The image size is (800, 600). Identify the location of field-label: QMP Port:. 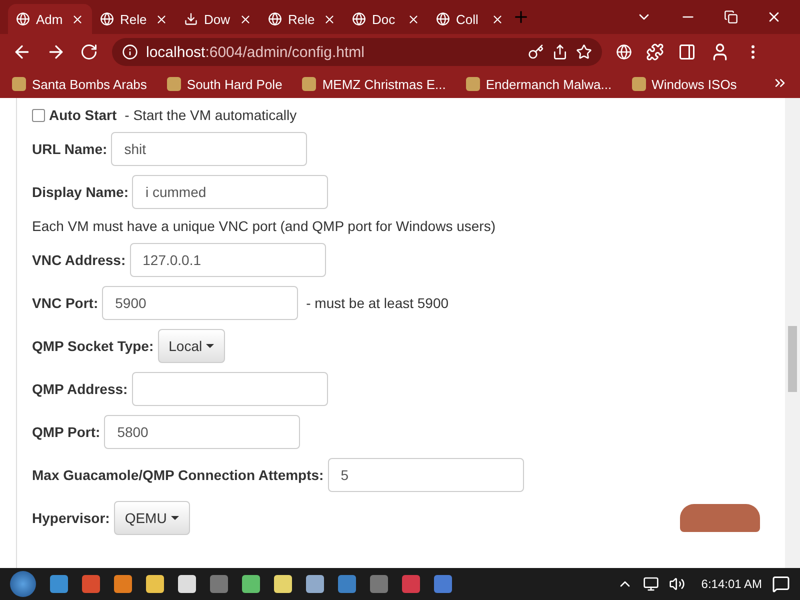
(66, 432).